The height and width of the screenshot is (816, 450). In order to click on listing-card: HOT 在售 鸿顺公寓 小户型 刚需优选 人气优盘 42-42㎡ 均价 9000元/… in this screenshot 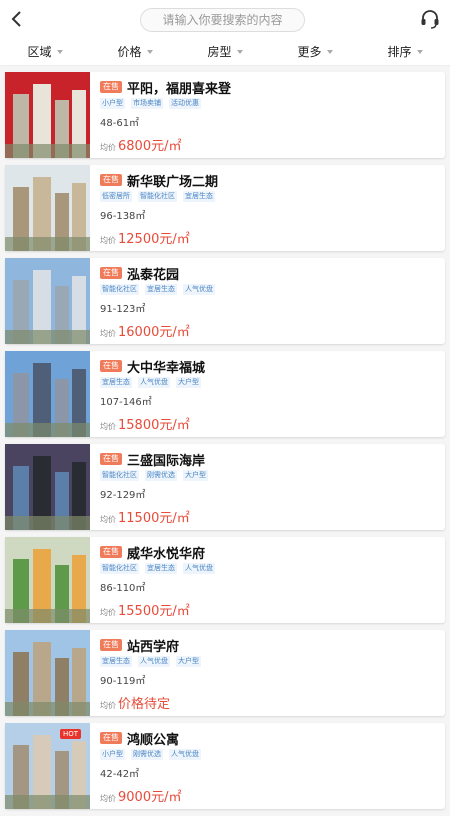, I will do `click(225, 766)`.